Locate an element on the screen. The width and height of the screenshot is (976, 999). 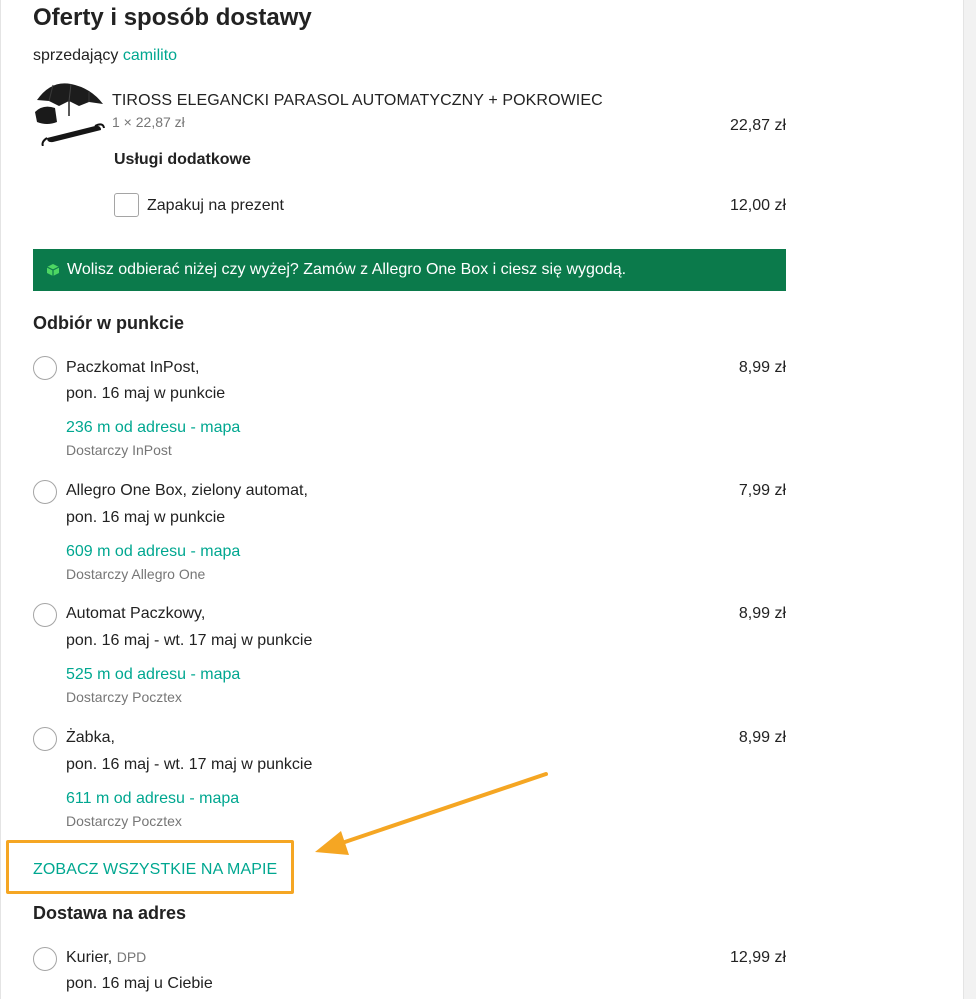
product-image is located at coordinates (69, 113).